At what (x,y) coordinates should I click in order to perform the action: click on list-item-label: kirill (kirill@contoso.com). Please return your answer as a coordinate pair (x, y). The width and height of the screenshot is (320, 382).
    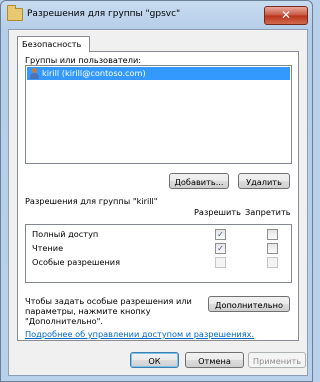
    Looking at the image, I should click on (94, 73).